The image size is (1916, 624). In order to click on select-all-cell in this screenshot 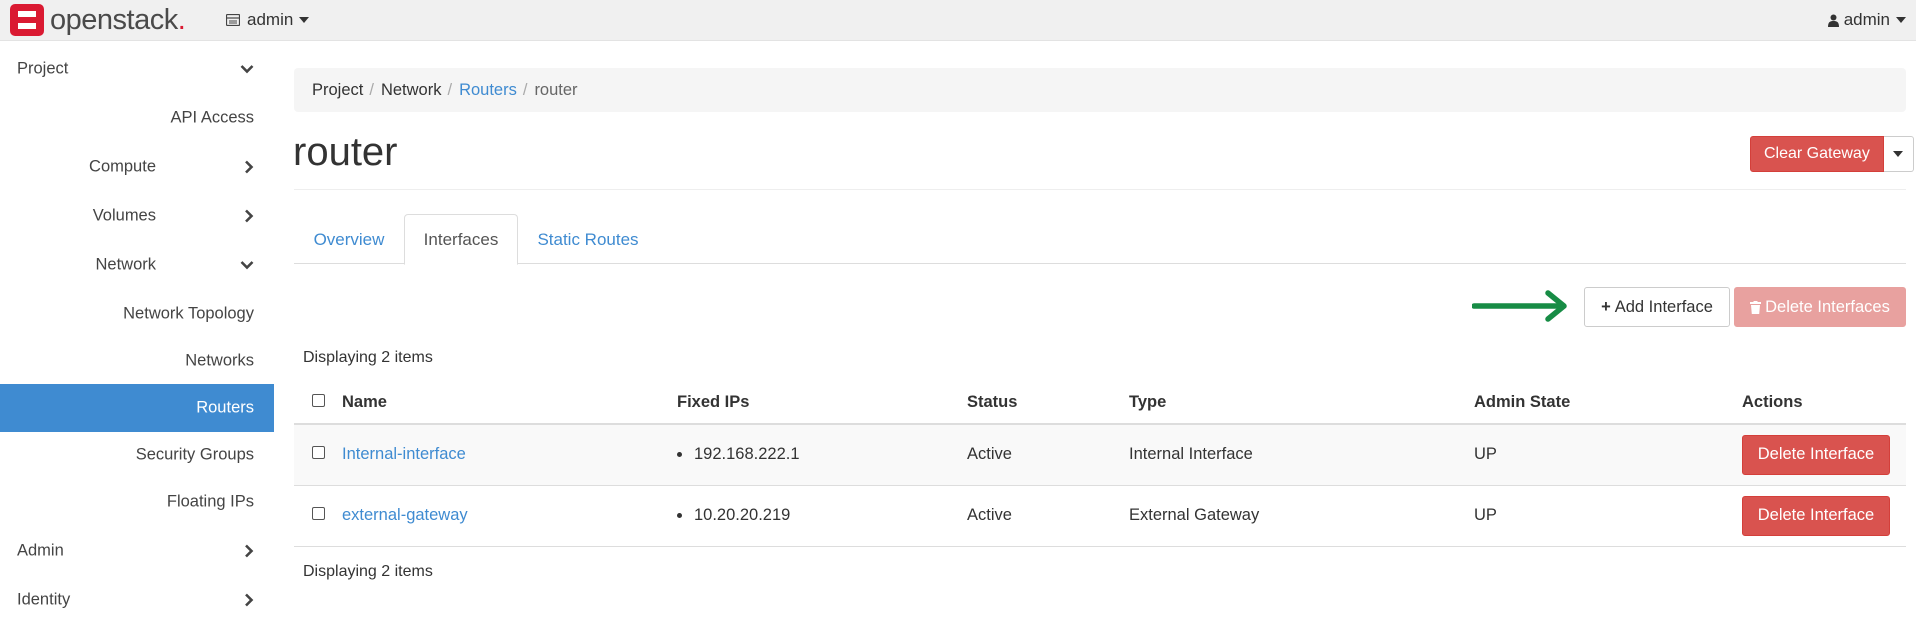, I will do `click(318, 403)`.